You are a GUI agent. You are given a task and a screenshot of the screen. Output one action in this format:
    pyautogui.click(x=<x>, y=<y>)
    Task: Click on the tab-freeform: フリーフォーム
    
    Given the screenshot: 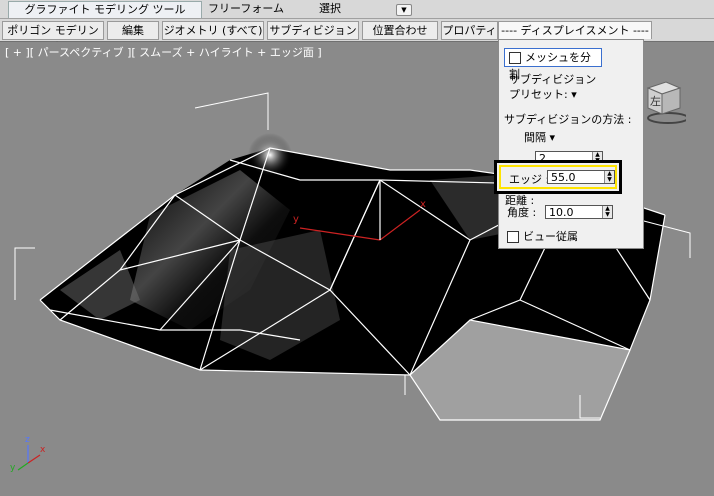 What is the action you would take?
    pyautogui.click(x=246, y=9)
    